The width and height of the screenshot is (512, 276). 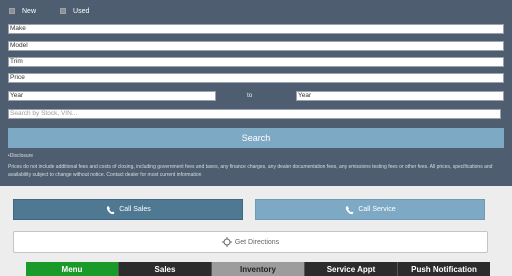 I want to click on call-service-button: Call Service, so click(x=370, y=209).